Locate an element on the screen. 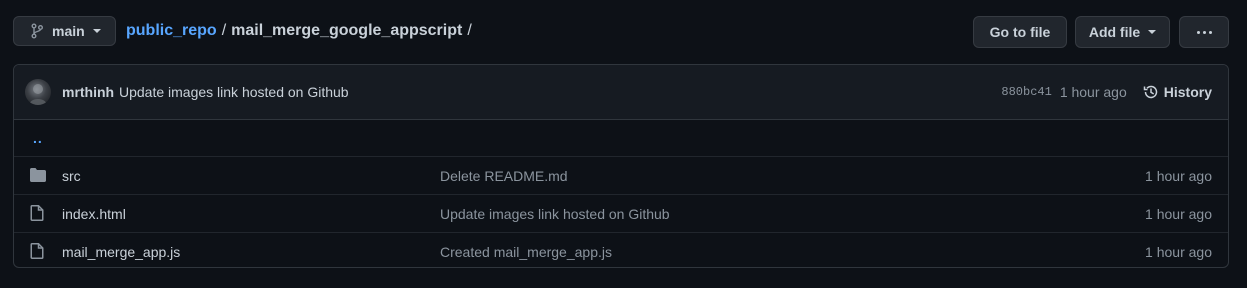 The width and height of the screenshot is (1247, 288). git-branch-icon is located at coordinates (37, 31).